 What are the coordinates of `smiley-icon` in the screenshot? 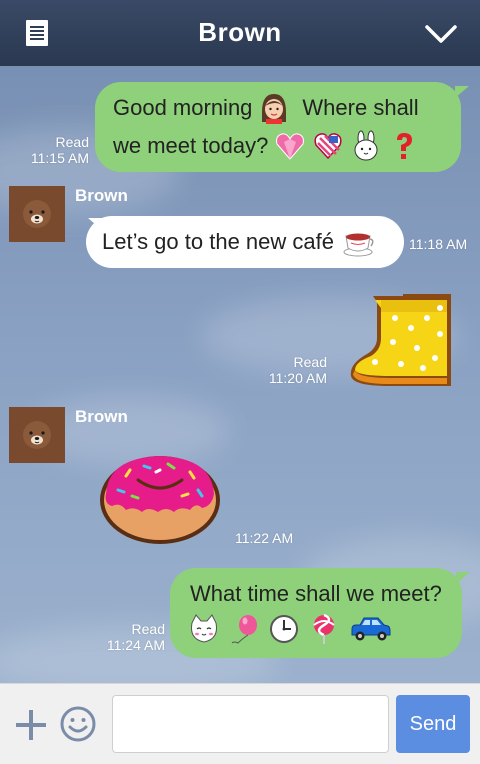 It's located at (78, 724).